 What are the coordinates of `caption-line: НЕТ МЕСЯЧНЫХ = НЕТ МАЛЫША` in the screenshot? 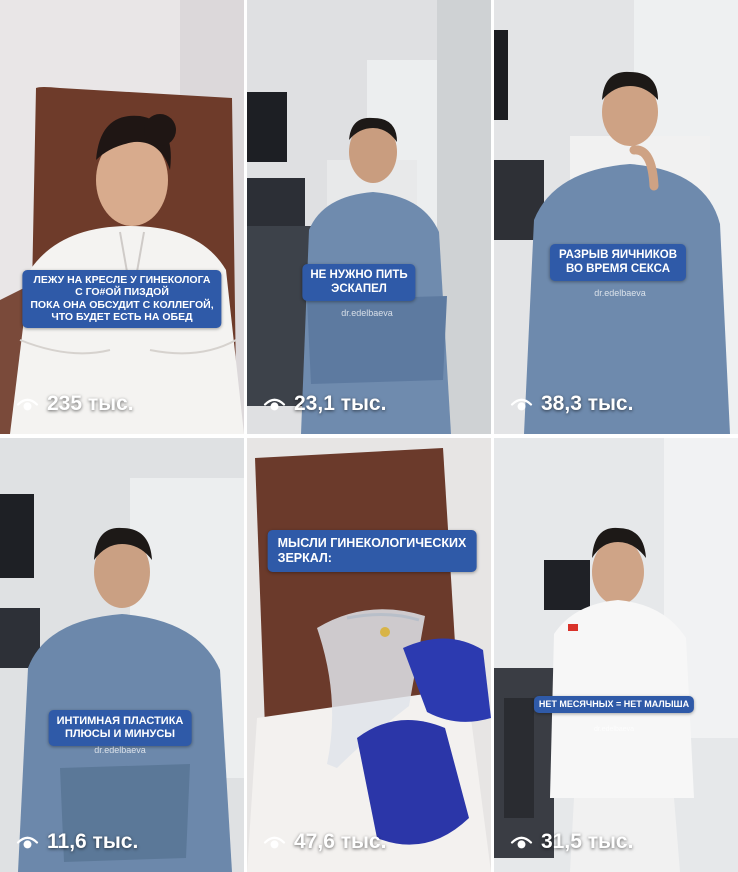 It's located at (614, 704).